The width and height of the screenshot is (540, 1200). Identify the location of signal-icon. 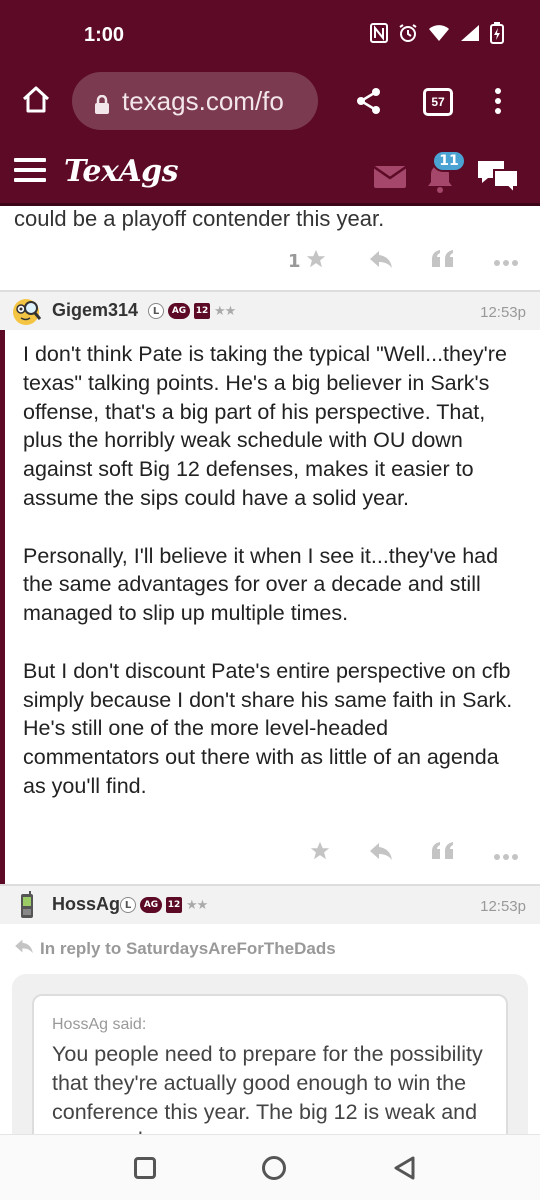
(470, 35).